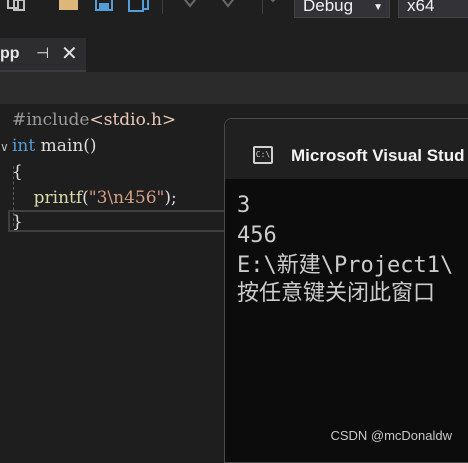 This screenshot has height=463, width=468. I want to click on close-icon: ✕, so click(69, 53).